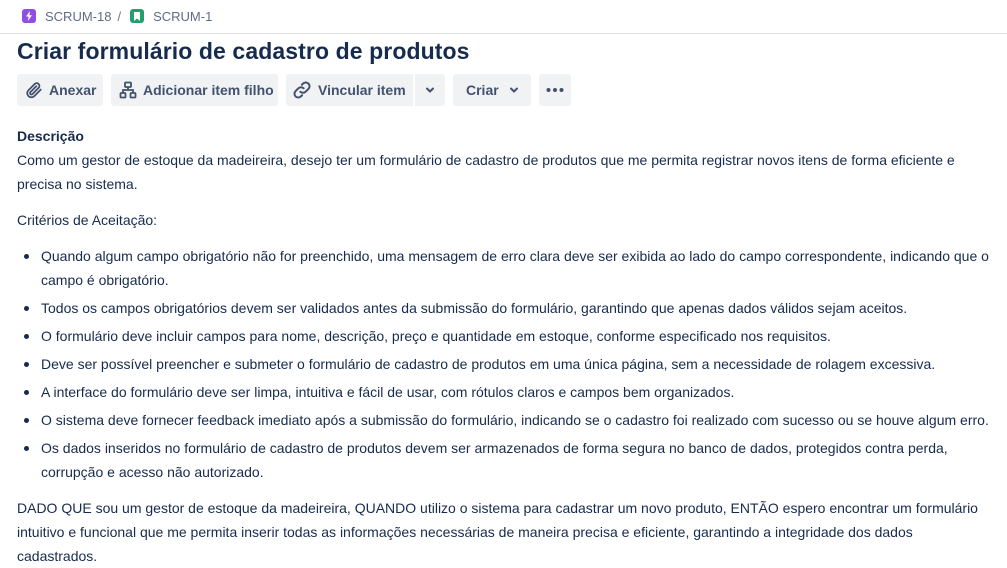  I want to click on more-icon, so click(555, 90).